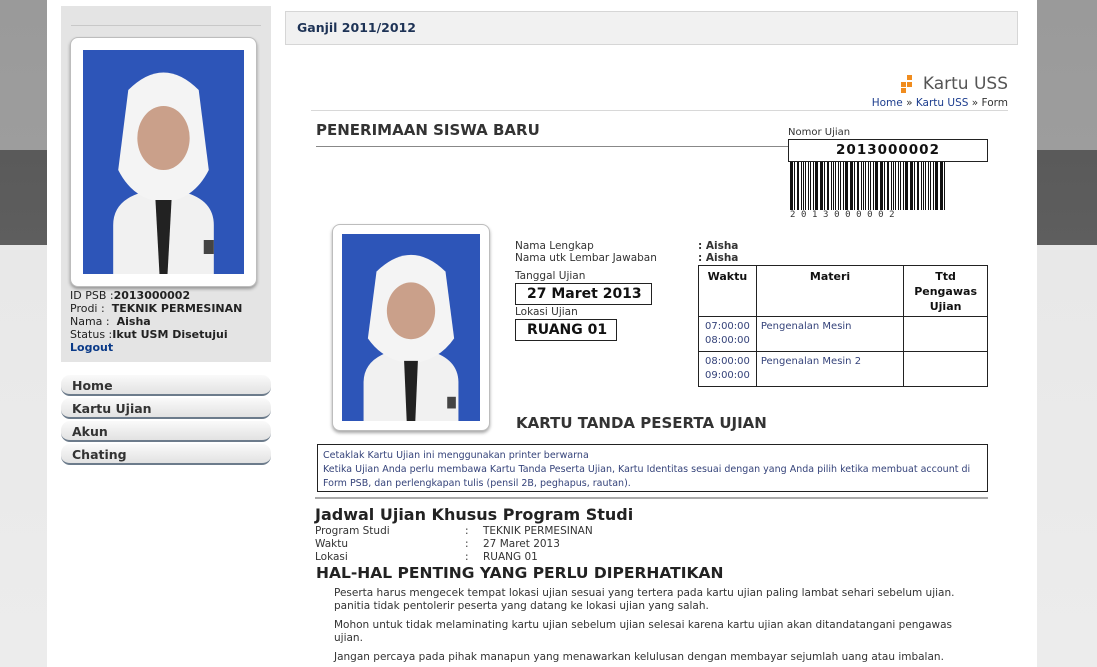 The height and width of the screenshot is (667, 1097). Describe the element at coordinates (521, 544) in the screenshot. I see `jadwal-value: 27 Maret 2013` at that location.